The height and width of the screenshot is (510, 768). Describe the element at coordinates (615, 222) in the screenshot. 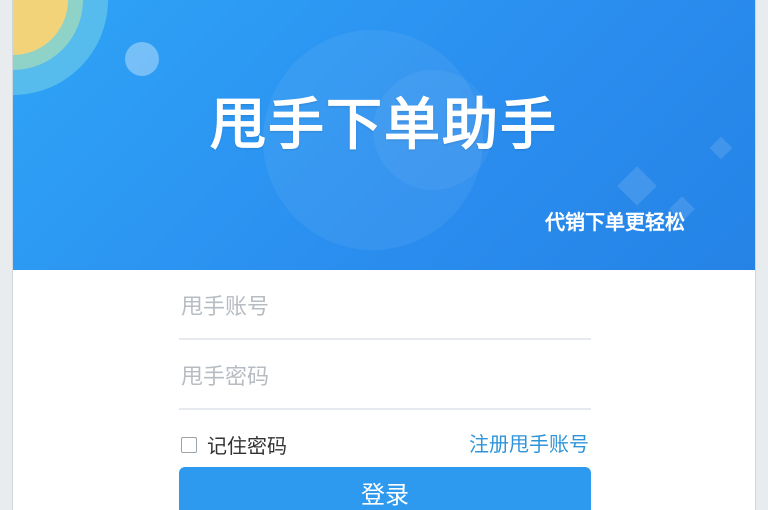

I see `app-slogan: 代销下单更轻松` at that location.